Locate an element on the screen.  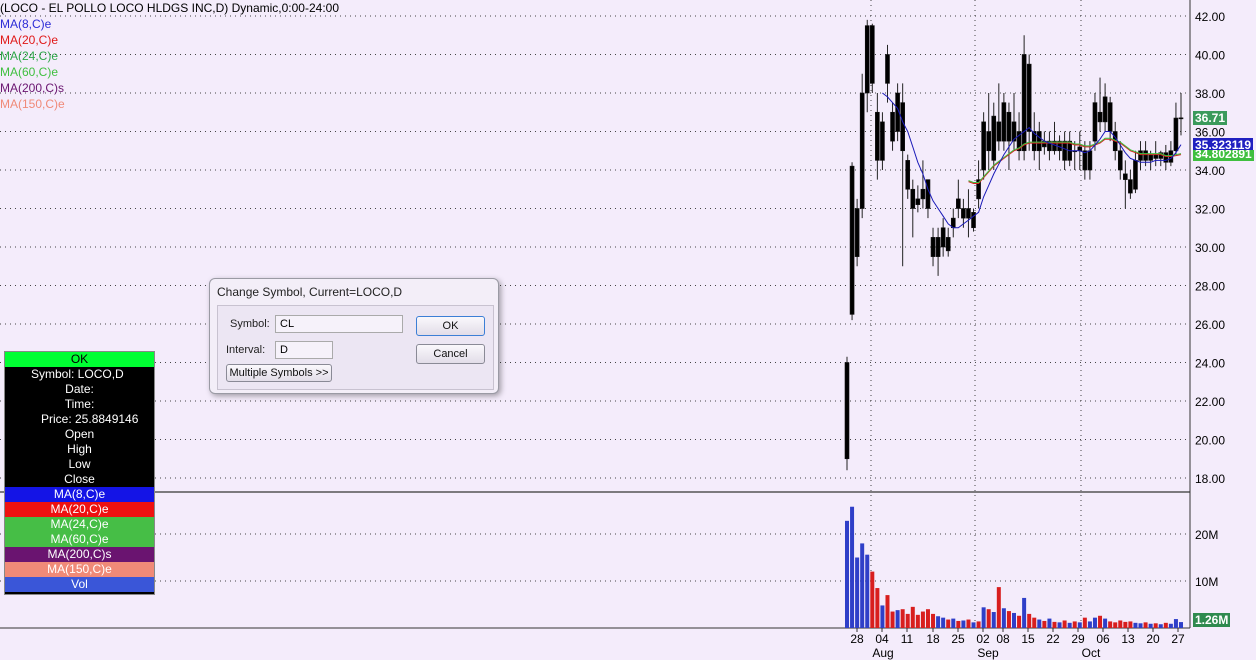
data-window-row: Low is located at coordinates (79, 464).